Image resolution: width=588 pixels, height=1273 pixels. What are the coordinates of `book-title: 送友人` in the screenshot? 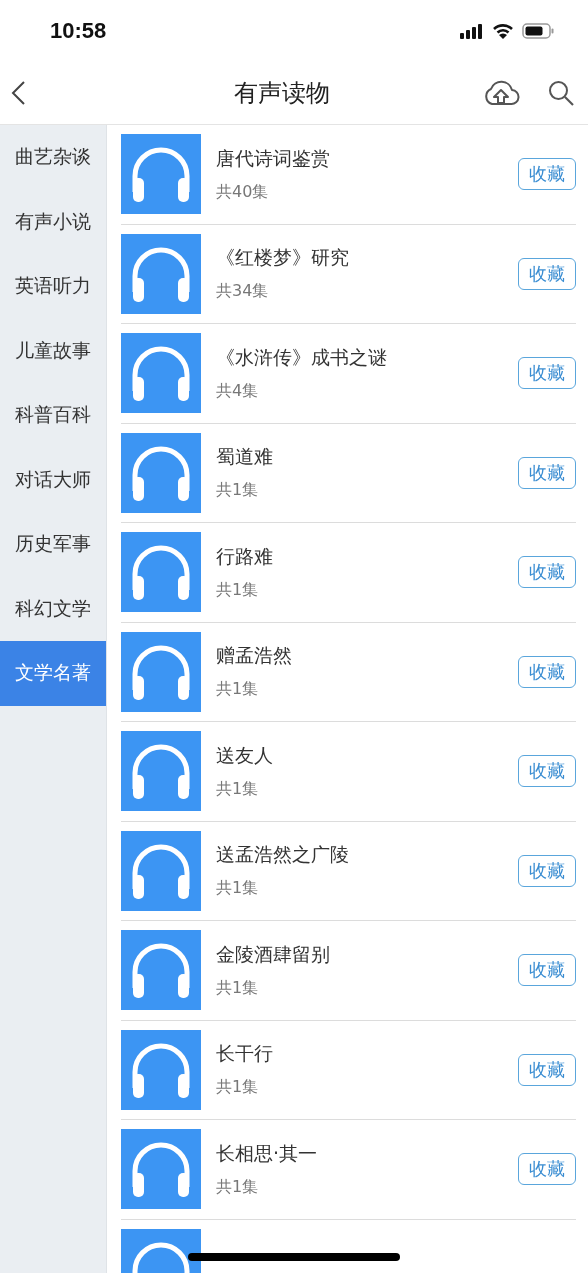 It's located at (245, 755).